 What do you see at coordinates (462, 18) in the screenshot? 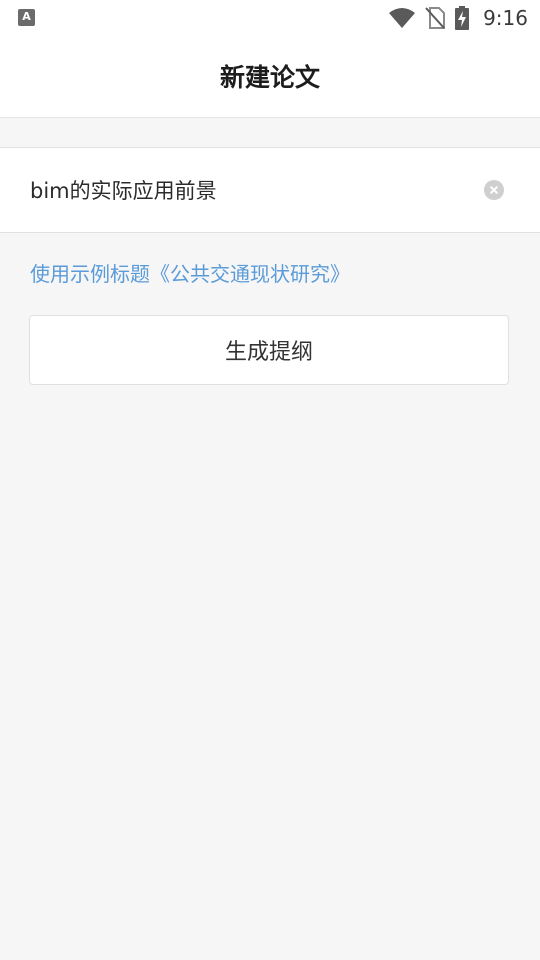
I see `battery-charging-icon` at bounding box center [462, 18].